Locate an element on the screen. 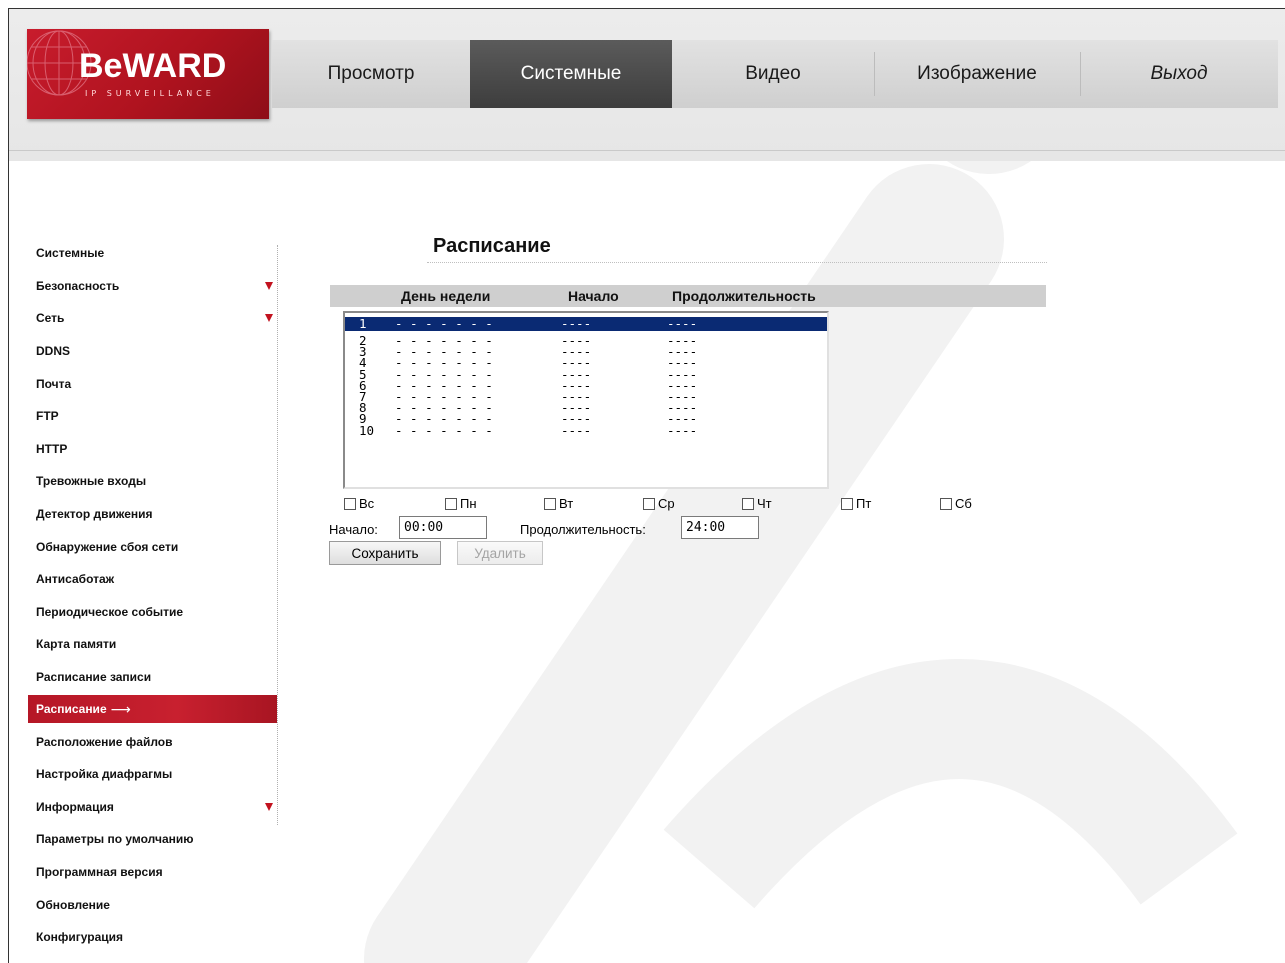 The image size is (1285, 963). row-number: 1 is located at coordinates (363, 323).